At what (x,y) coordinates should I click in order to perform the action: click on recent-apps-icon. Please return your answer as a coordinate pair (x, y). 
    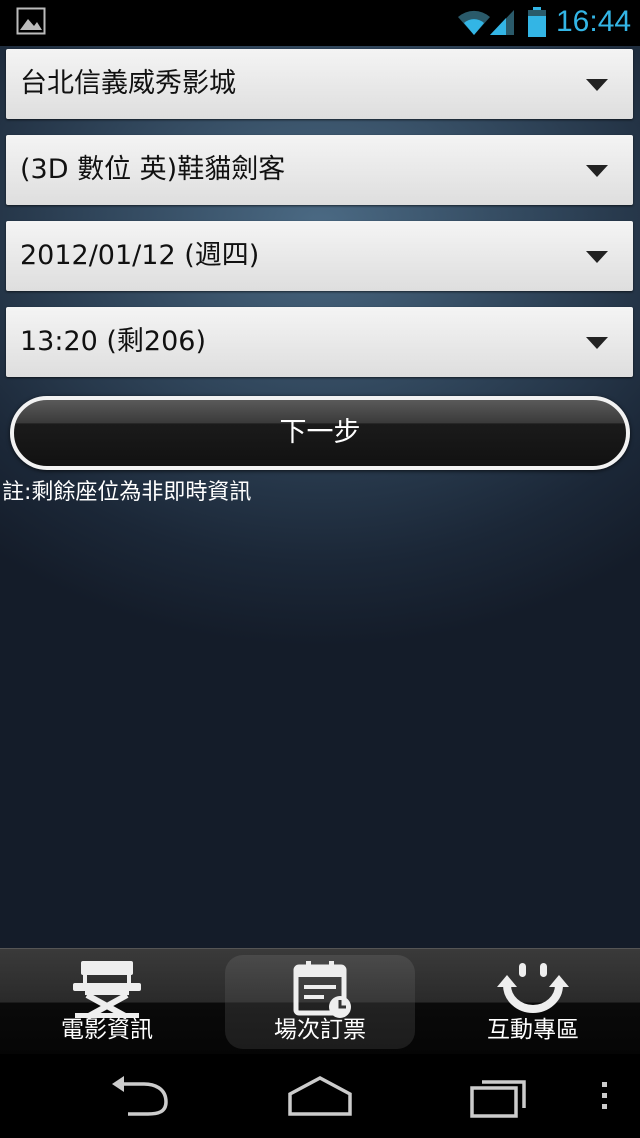
    Looking at the image, I should click on (500, 1096).